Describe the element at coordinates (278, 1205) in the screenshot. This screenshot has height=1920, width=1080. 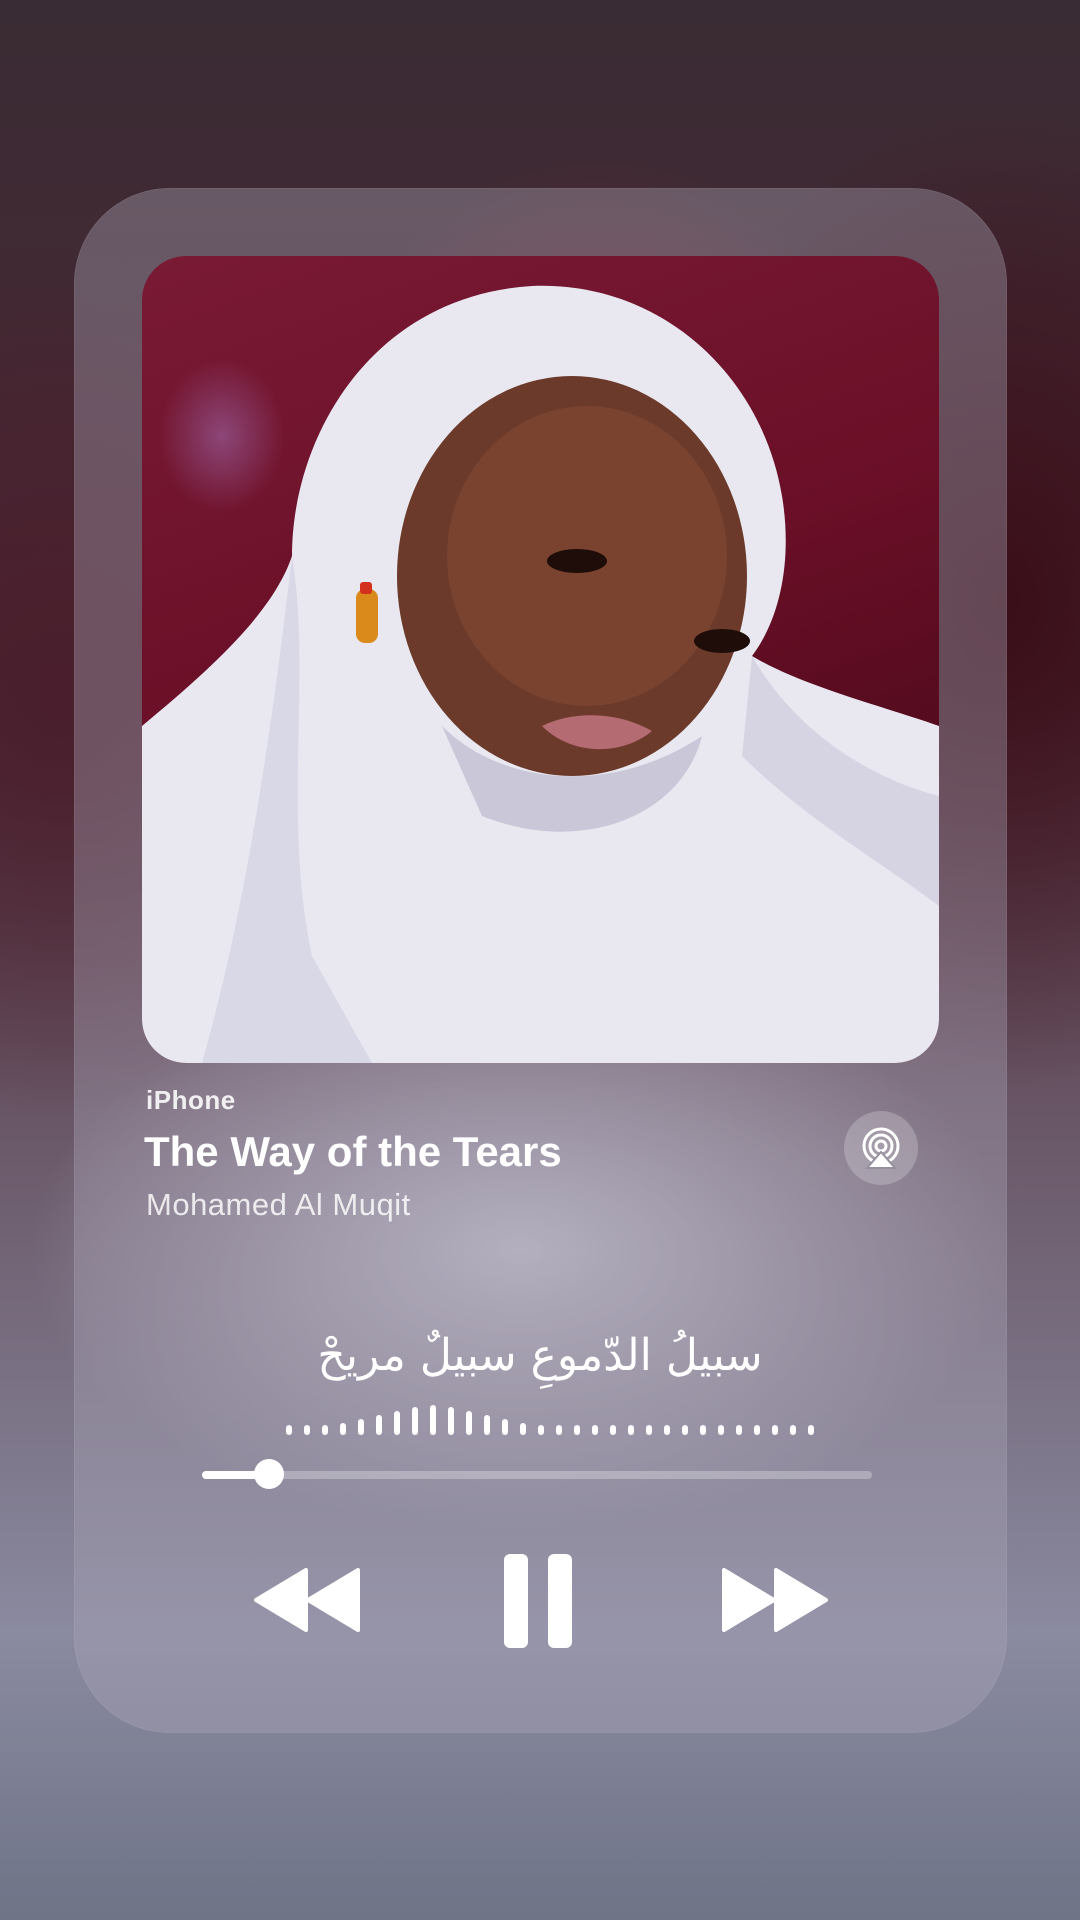
I see `artist-name: Mohamed Al Muqit` at that location.